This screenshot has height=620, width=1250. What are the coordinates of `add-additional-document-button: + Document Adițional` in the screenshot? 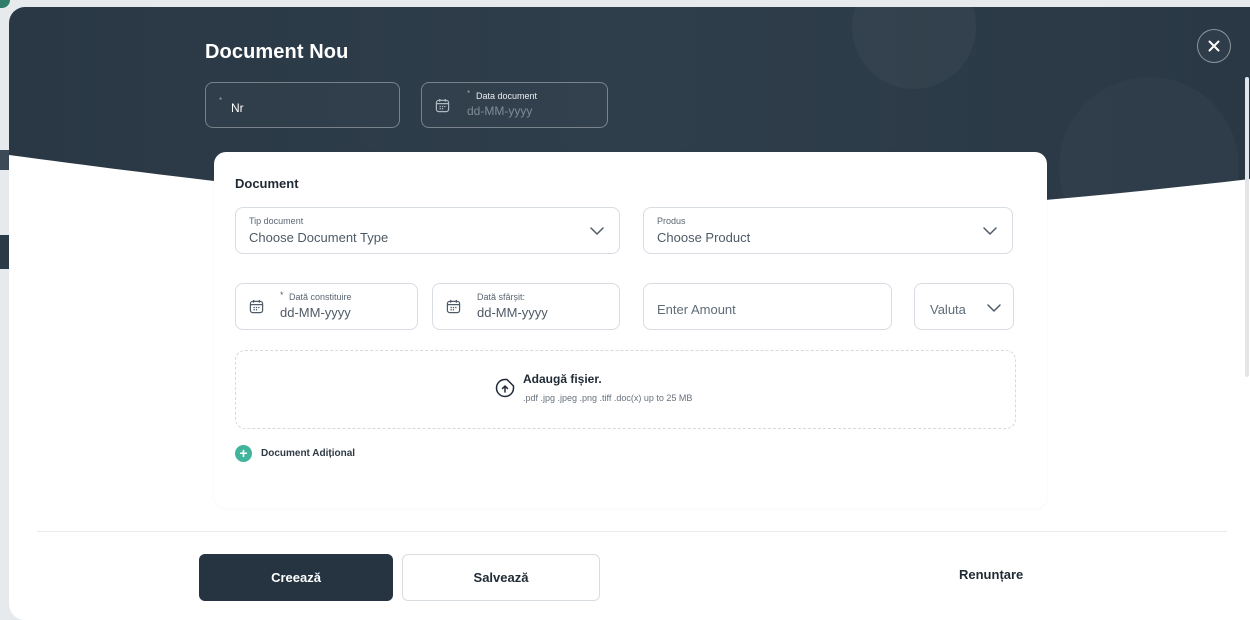 It's located at (295, 453).